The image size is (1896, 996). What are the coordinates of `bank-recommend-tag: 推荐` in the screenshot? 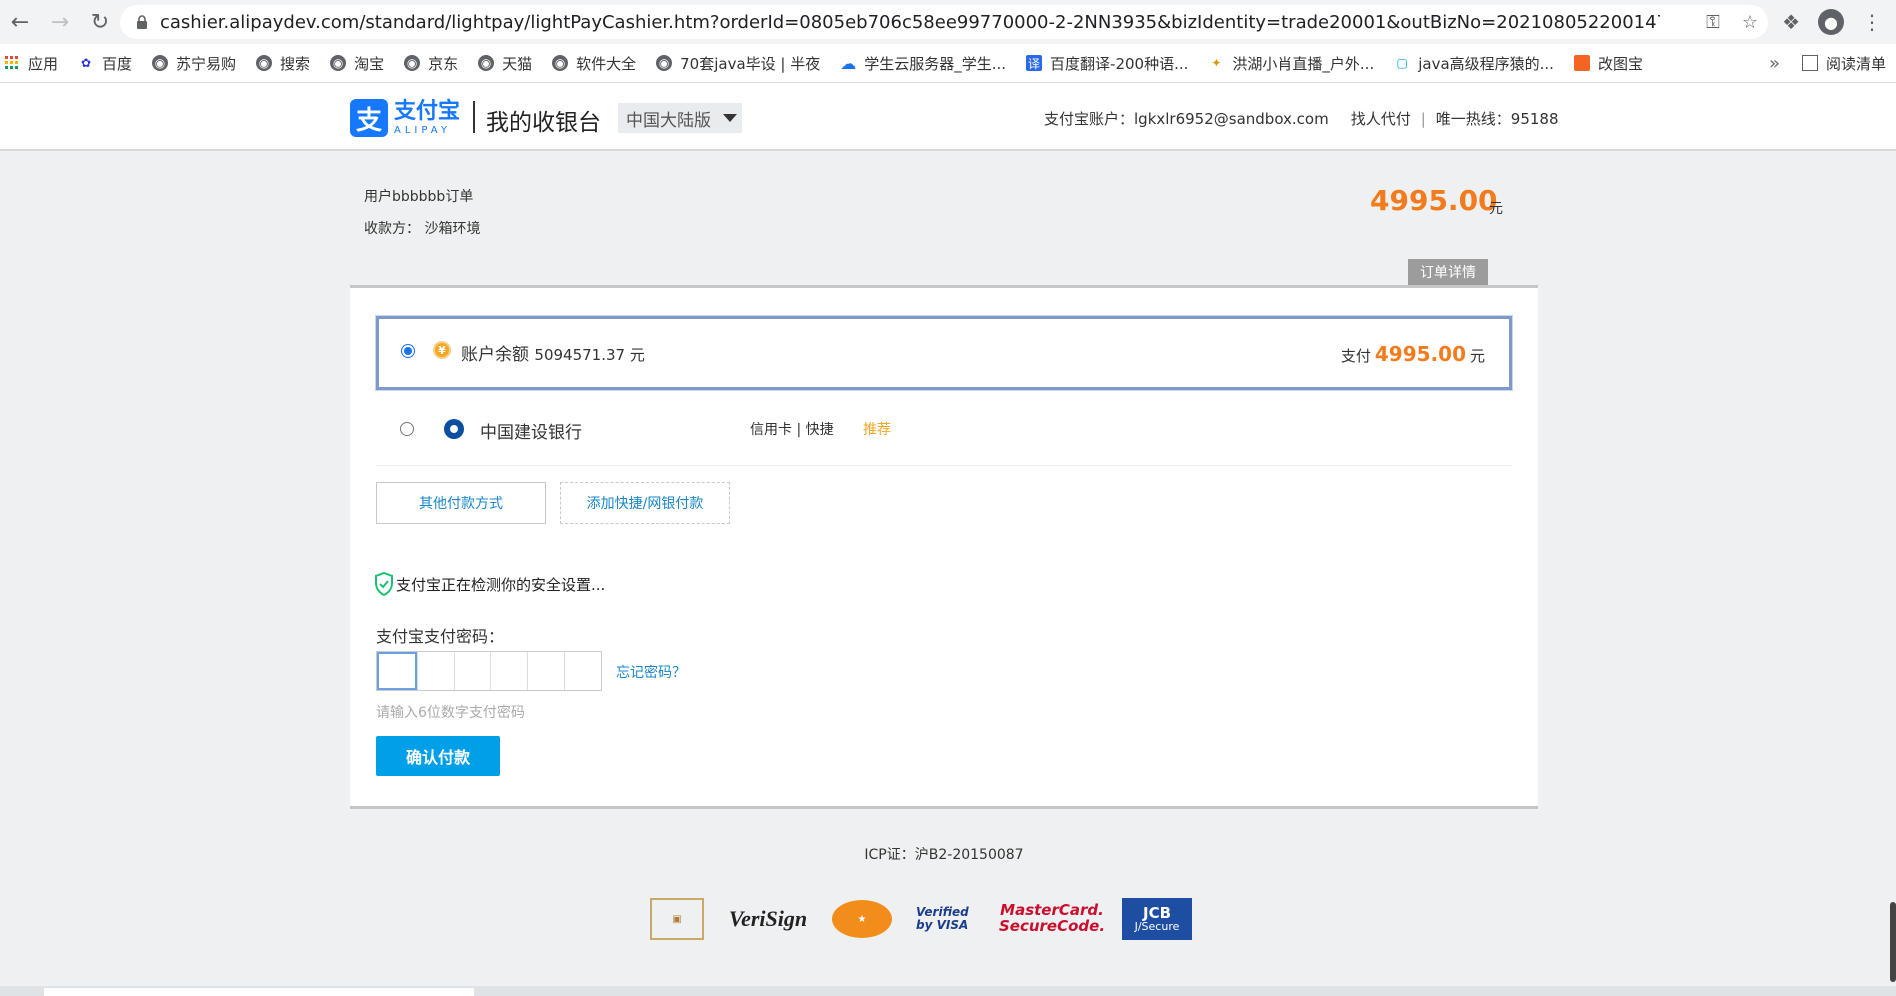 It's located at (877, 430).